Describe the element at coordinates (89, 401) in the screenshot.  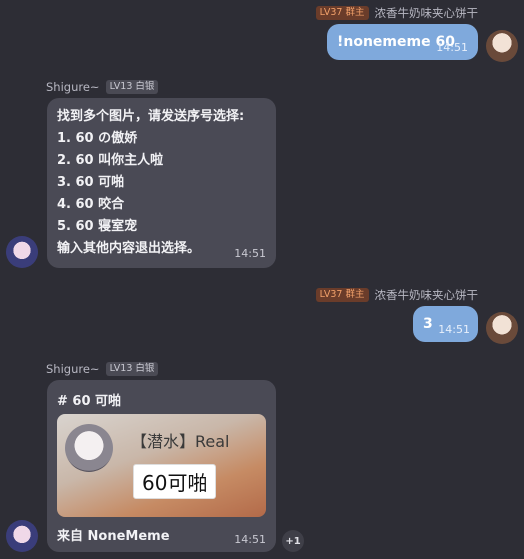
I see `message-heading: # 60 可啪` at that location.